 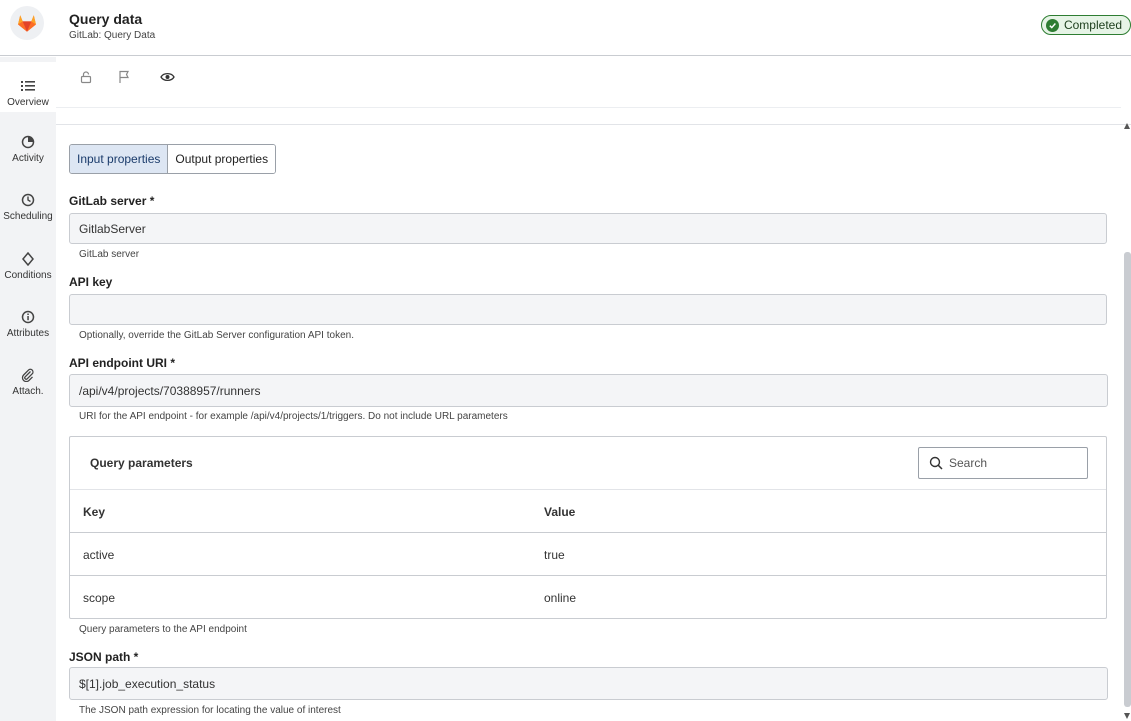 What do you see at coordinates (28, 102) in the screenshot?
I see `sidebar-item-label: Overview` at bounding box center [28, 102].